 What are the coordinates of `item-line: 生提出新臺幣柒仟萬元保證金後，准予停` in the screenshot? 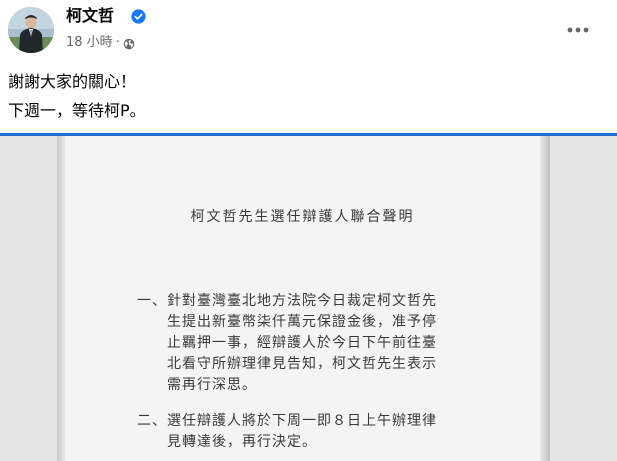 It's located at (302, 322).